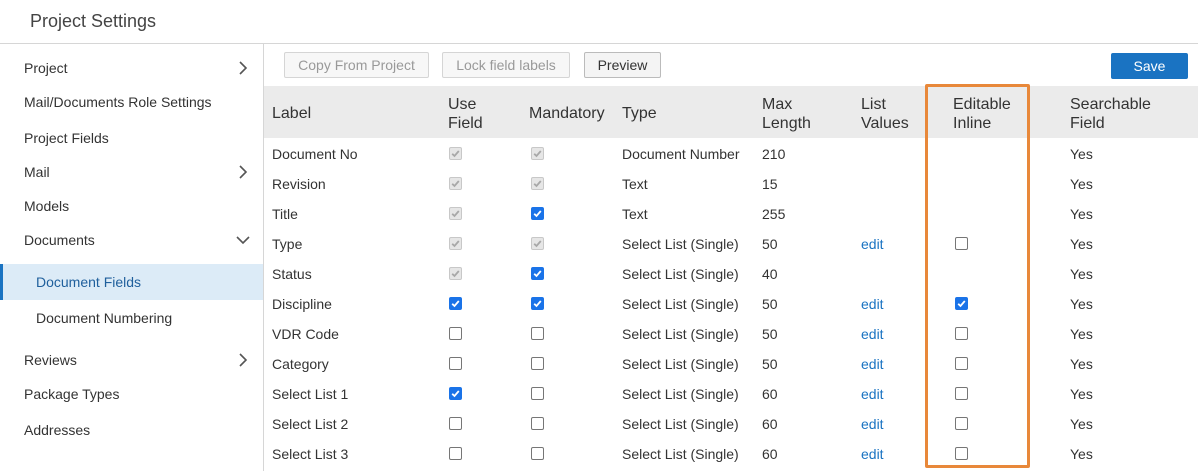 Image resolution: width=1198 pixels, height=471 pixels. Describe the element at coordinates (1110, 114) in the screenshot. I see `column-header-searchable-field: Searchable Field` at that location.